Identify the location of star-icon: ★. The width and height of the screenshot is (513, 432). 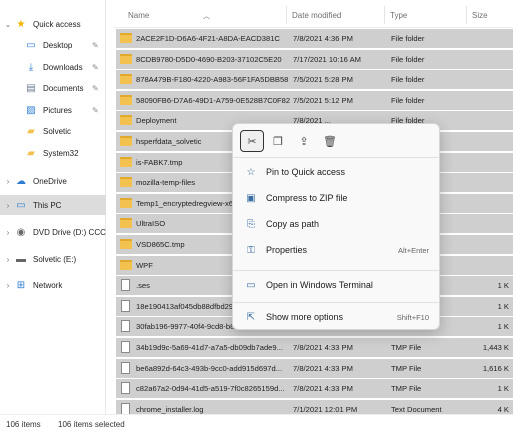
(21, 24).